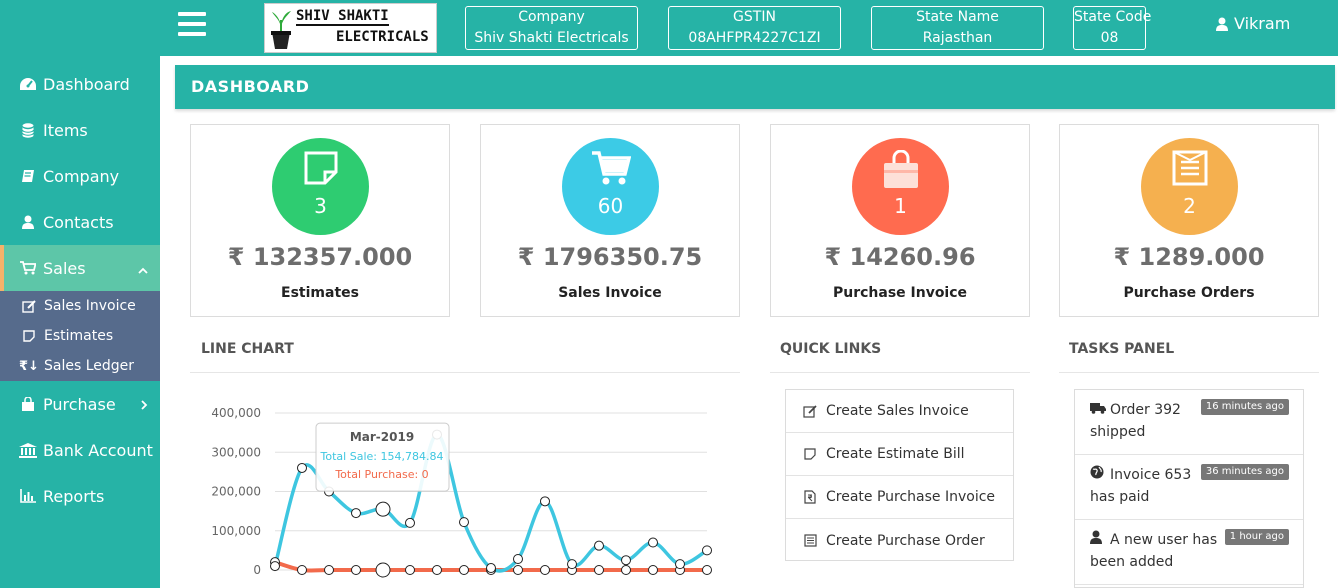  What do you see at coordinates (754, 38) in the screenshot?
I see `gstin-value: 08AHFPR4227C1ZI` at bounding box center [754, 38].